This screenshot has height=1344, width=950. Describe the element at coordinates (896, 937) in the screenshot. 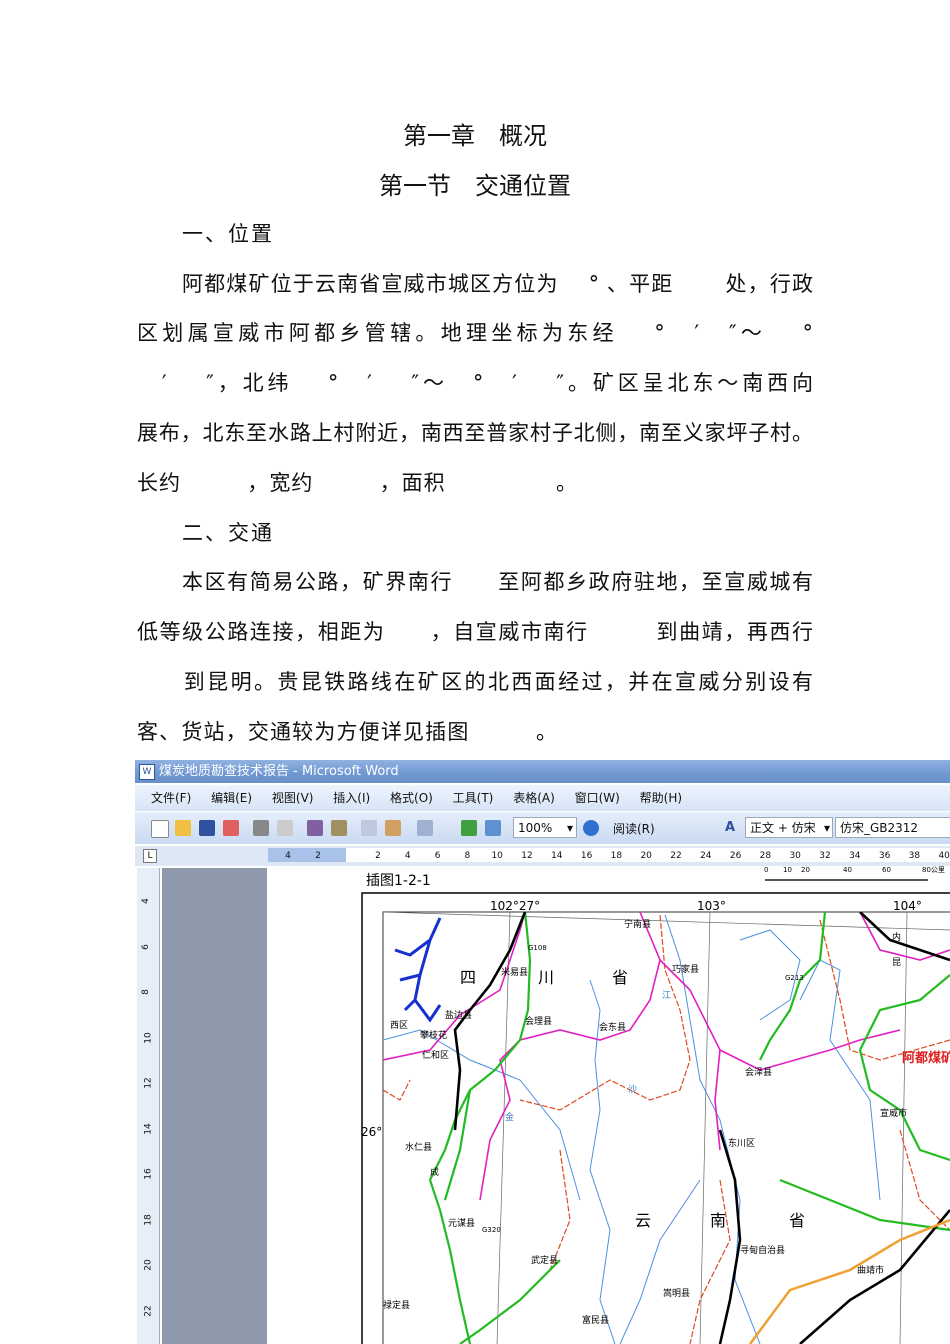

I see `place-label: 内` at that location.